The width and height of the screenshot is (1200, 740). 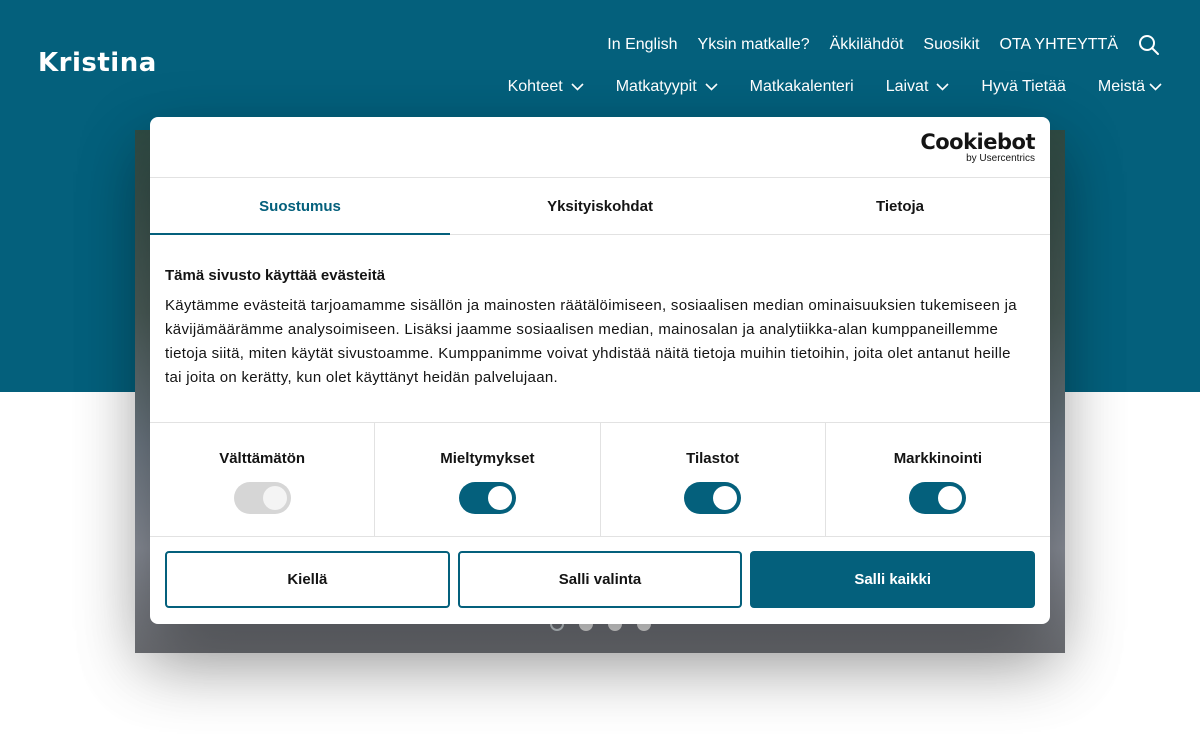 What do you see at coordinates (893, 579) in the screenshot?
I see `allow-all-button: Salli kaikki` at bounding box center [893, 579].